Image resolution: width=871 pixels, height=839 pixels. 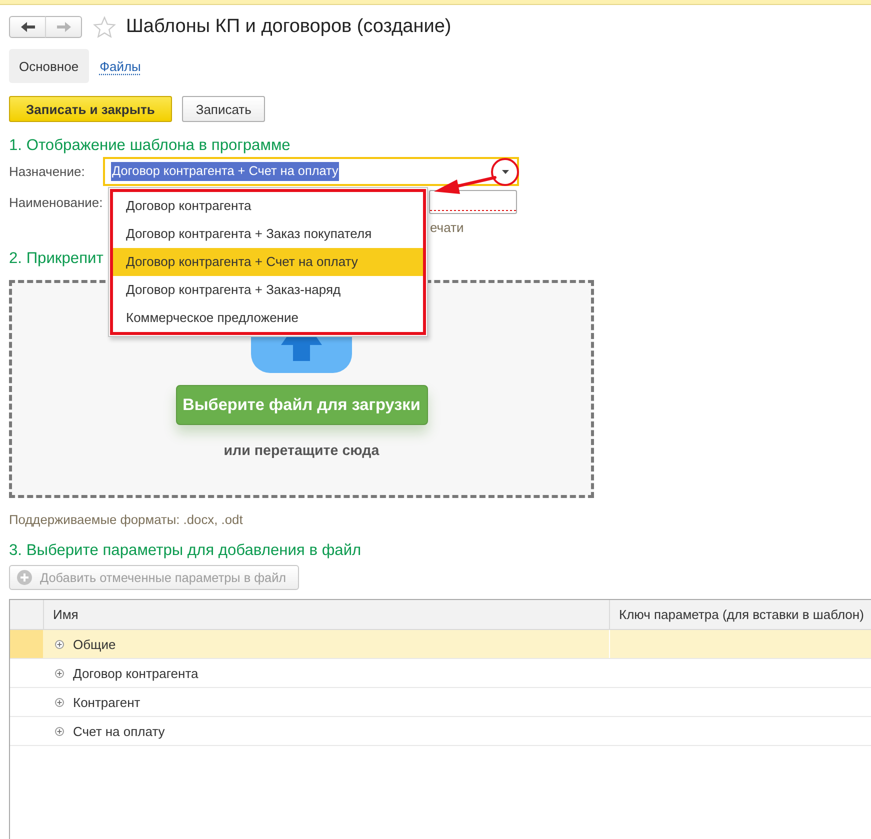 I want to click on table-row: Контрагент, so click(x=440, y=702).